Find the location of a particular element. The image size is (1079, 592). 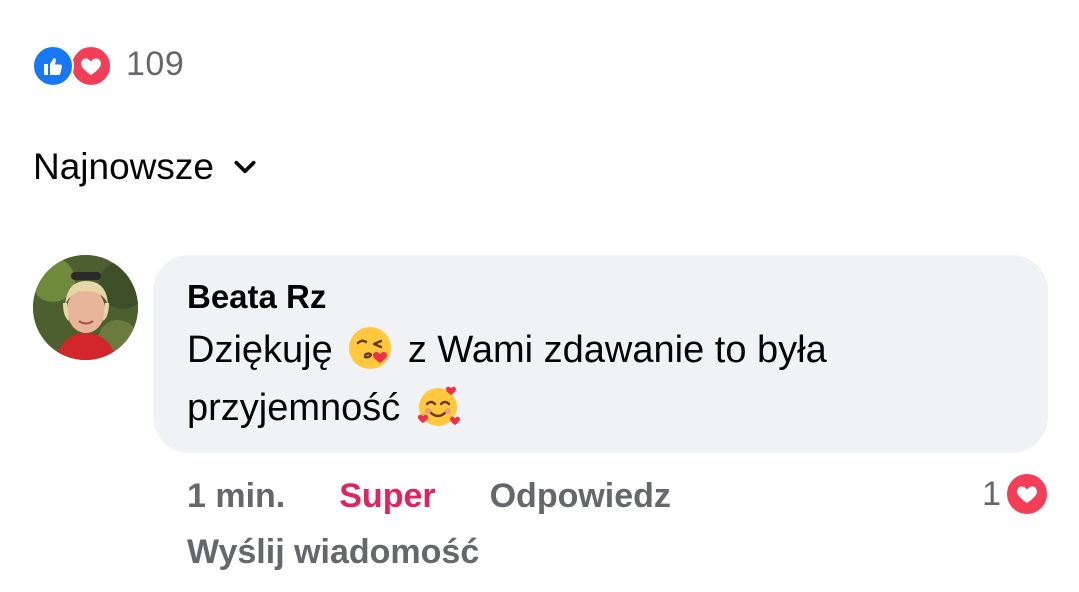

send-message-button: Wyślij wiadomość is located at coordinates (333, 552).